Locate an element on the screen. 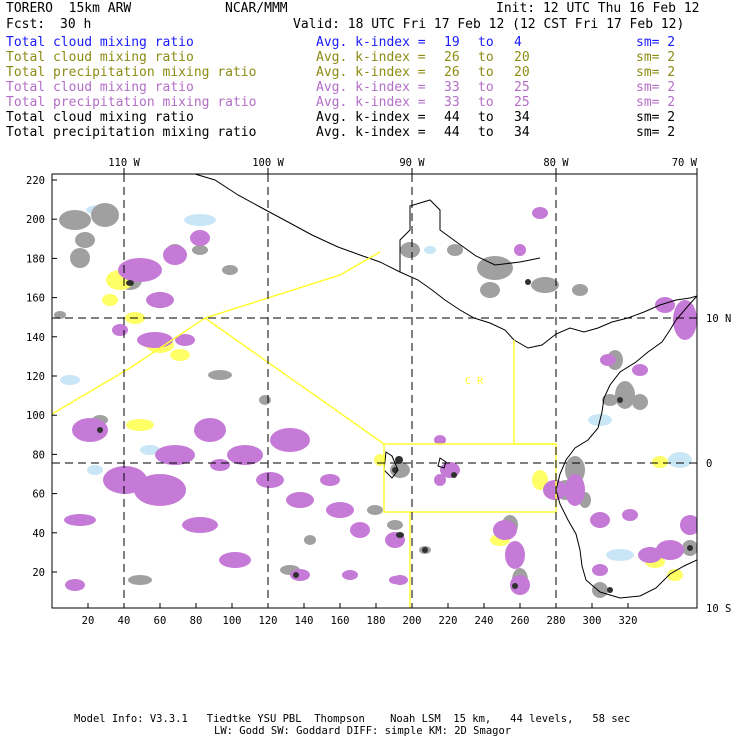  x-tick-label: 280 is located at coordinates (556, 621).